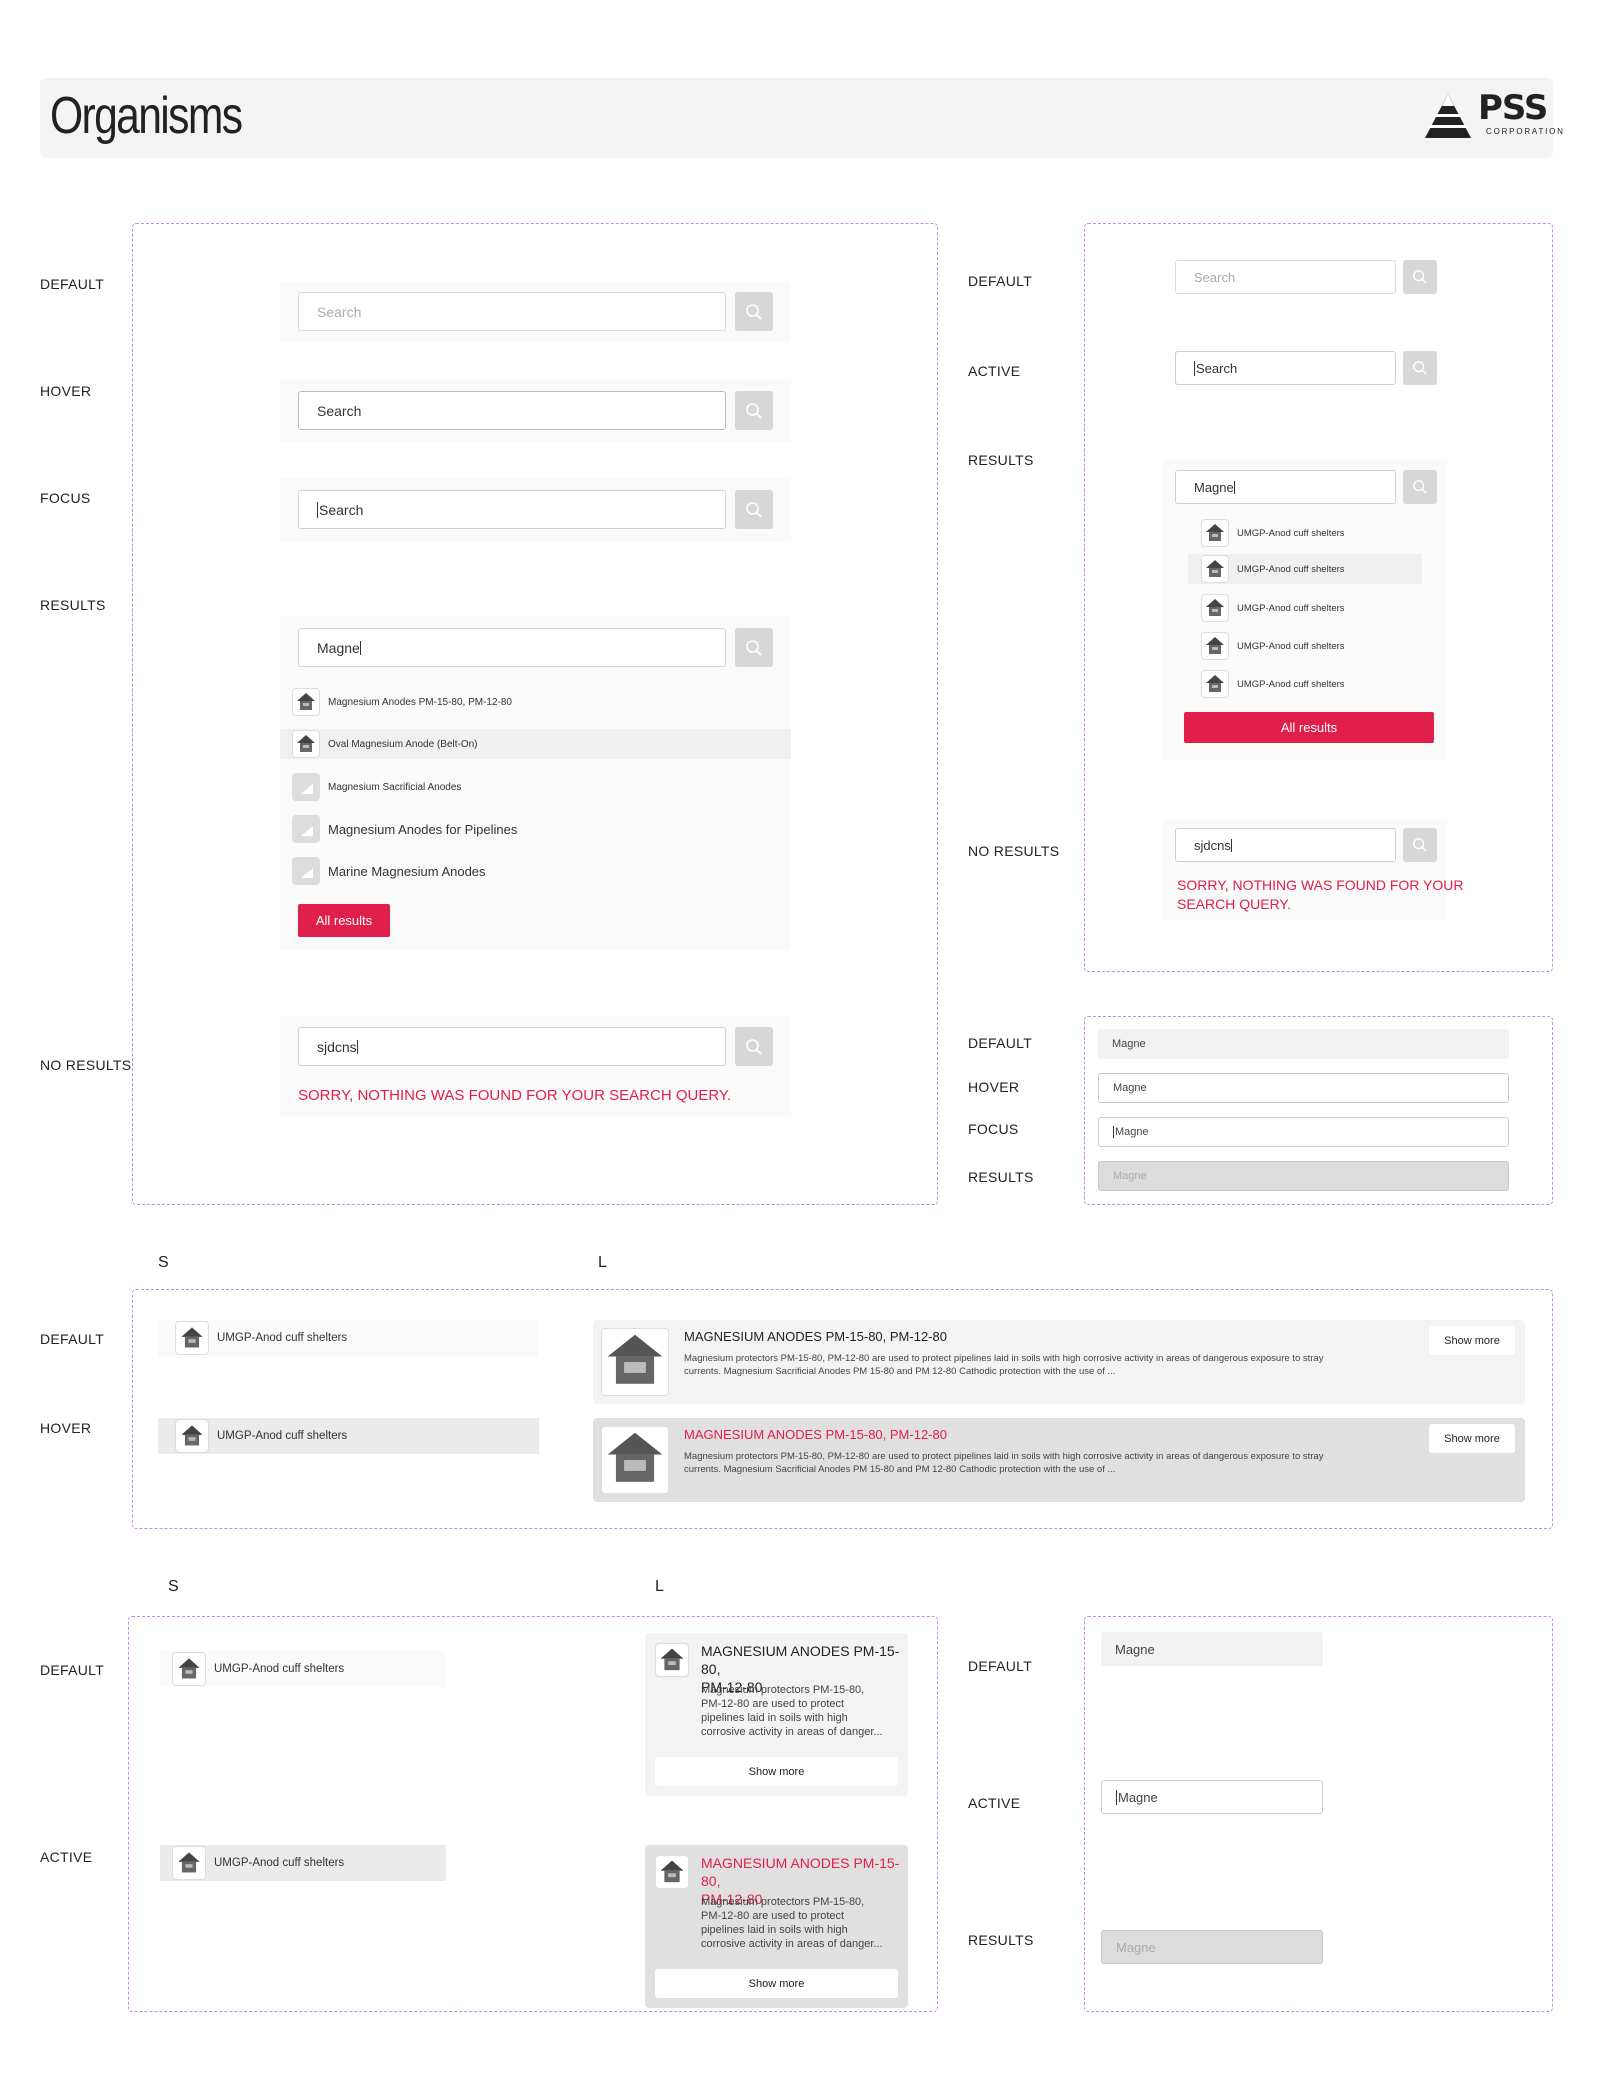  What do you see at coordinates (796, 118) in the screenshot?
I see `page-header` at bounding box center [796, 118].